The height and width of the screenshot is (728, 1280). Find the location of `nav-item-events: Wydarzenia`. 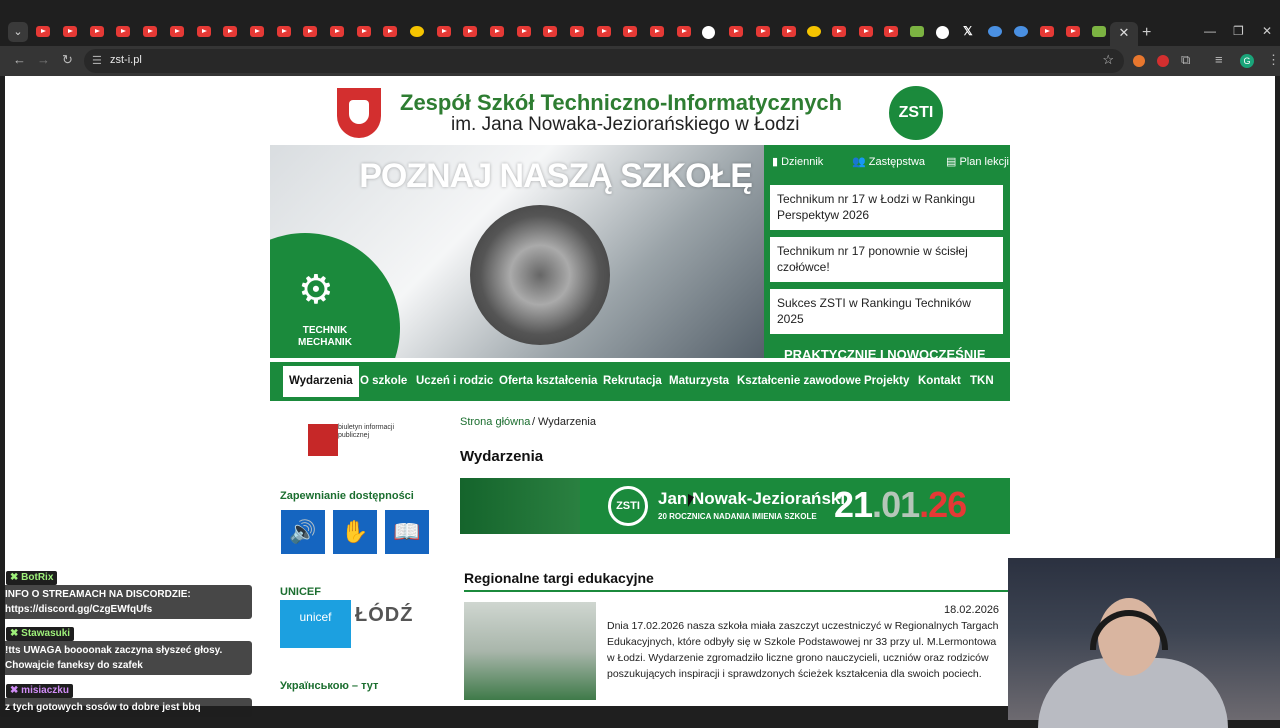

nav-item-events: Wydarzenia is located at coordinates (321, 381).